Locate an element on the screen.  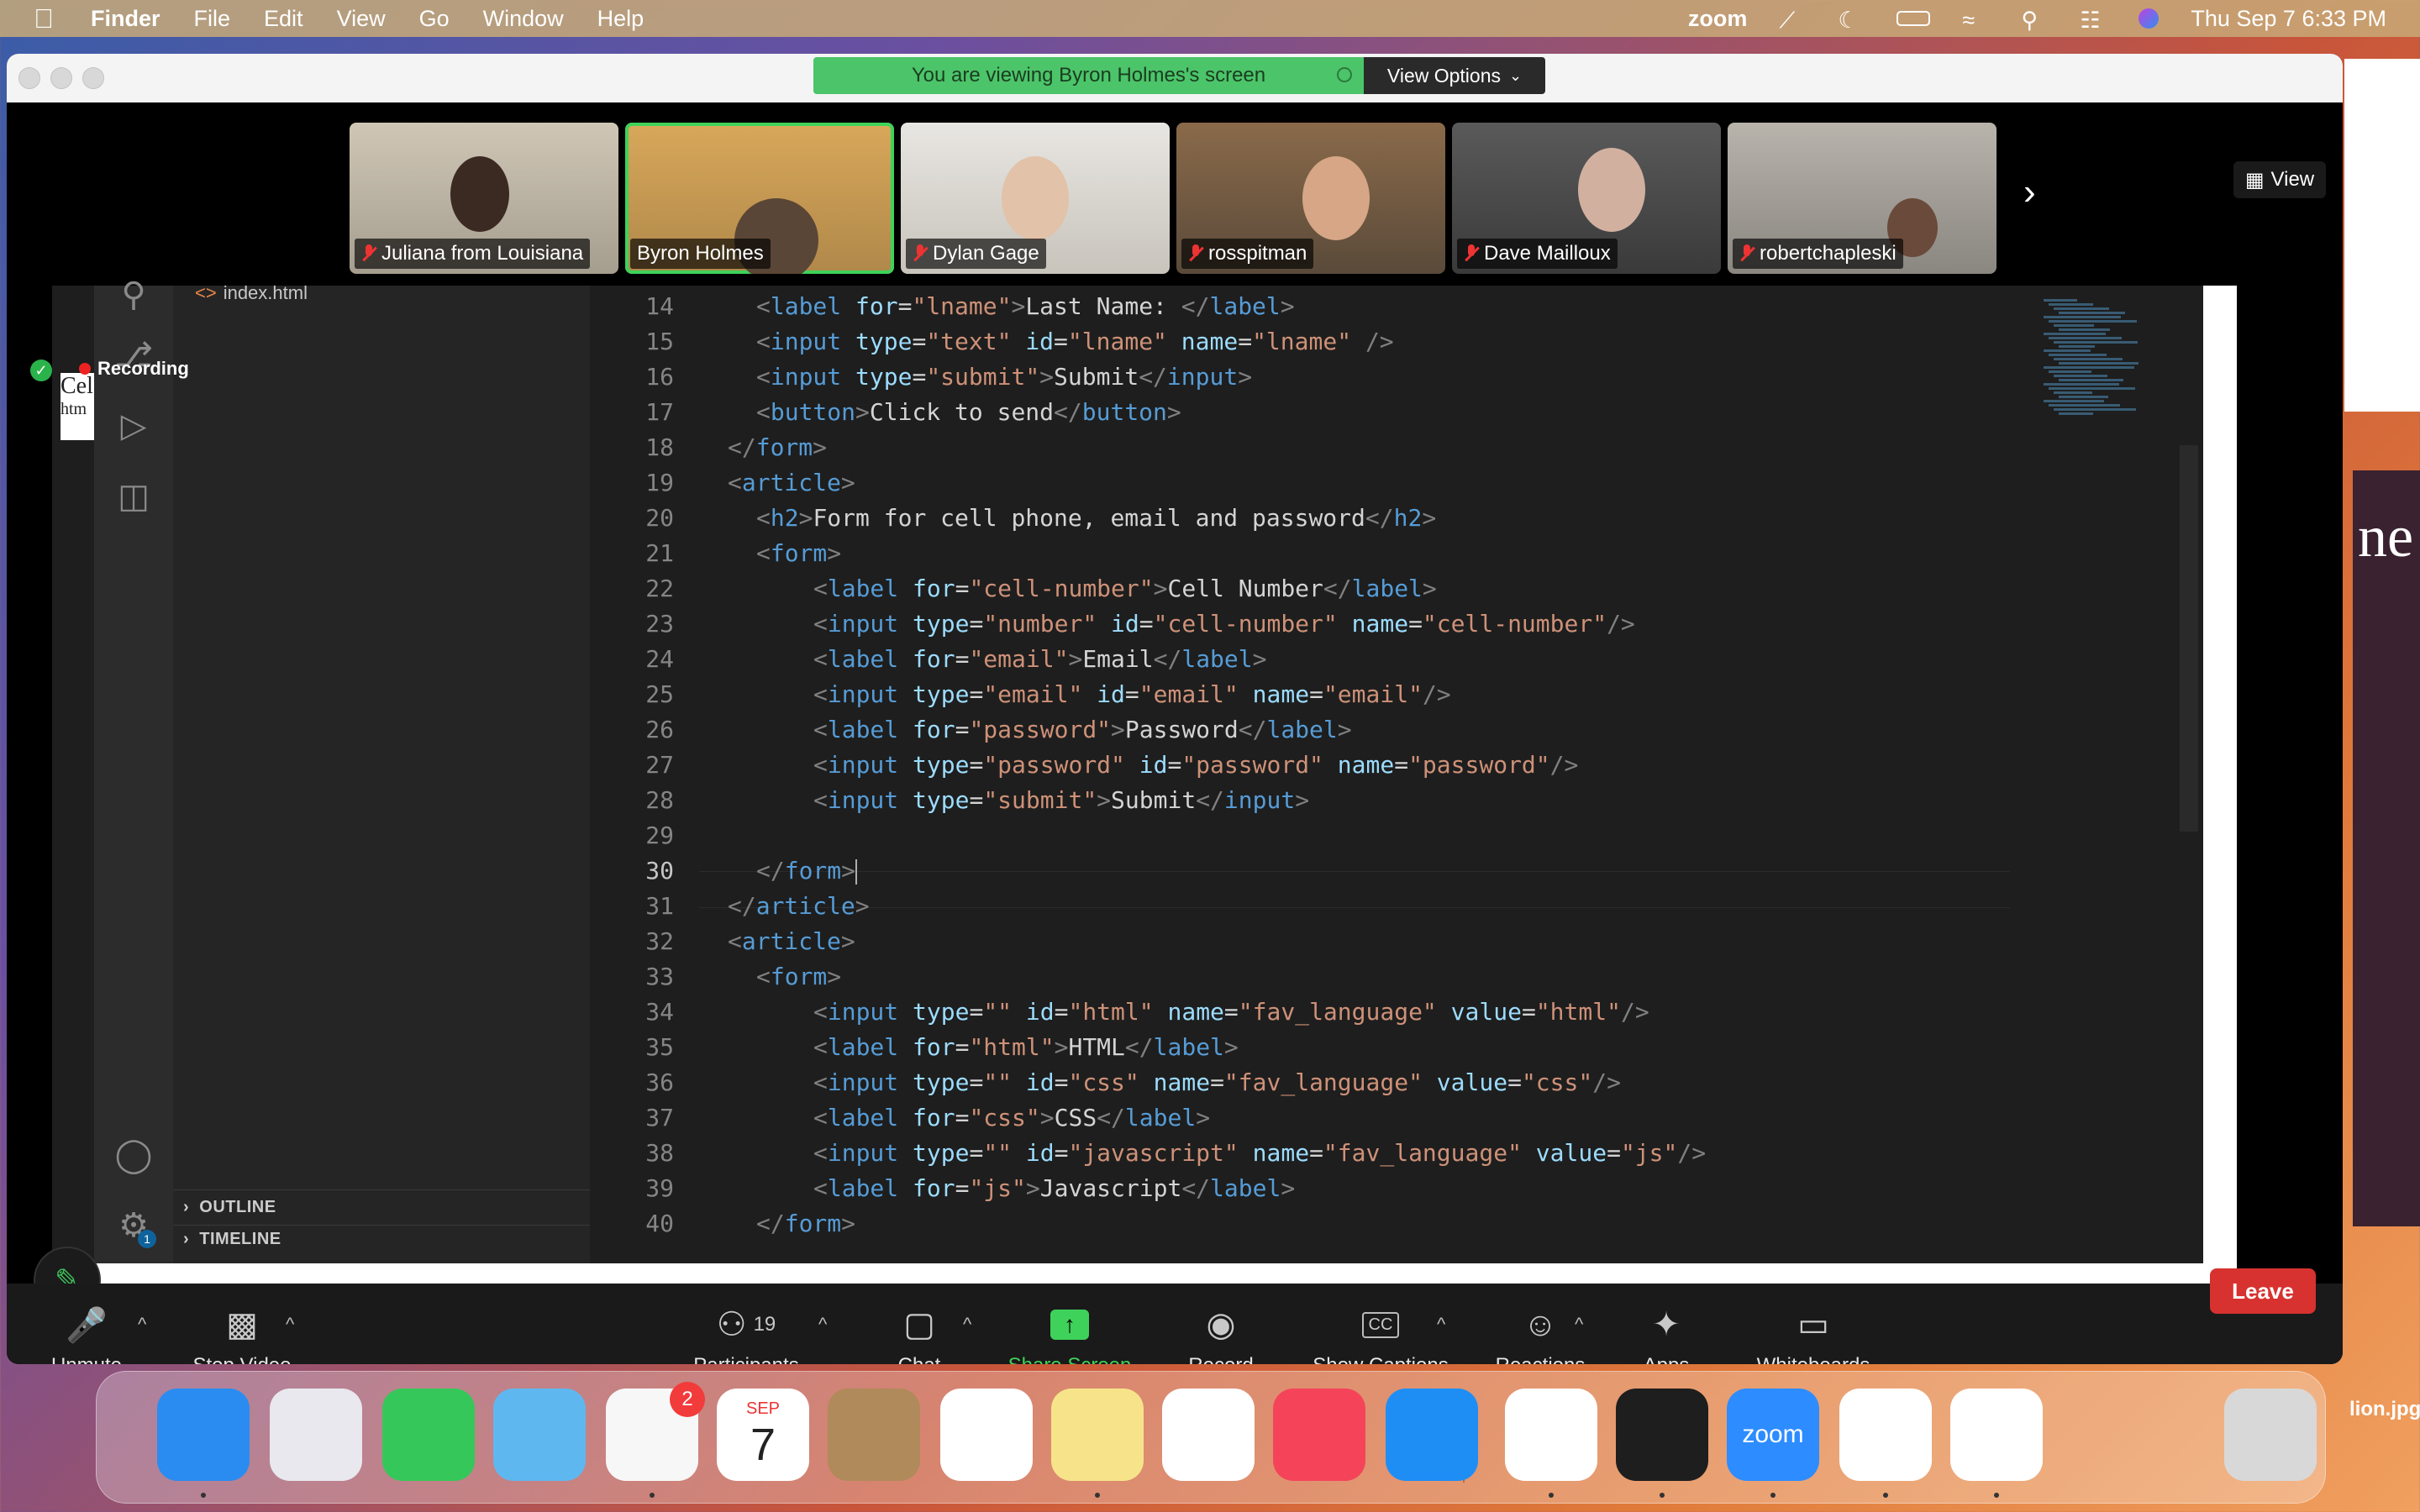
running-indicator is located at coordinates (652, 1495).